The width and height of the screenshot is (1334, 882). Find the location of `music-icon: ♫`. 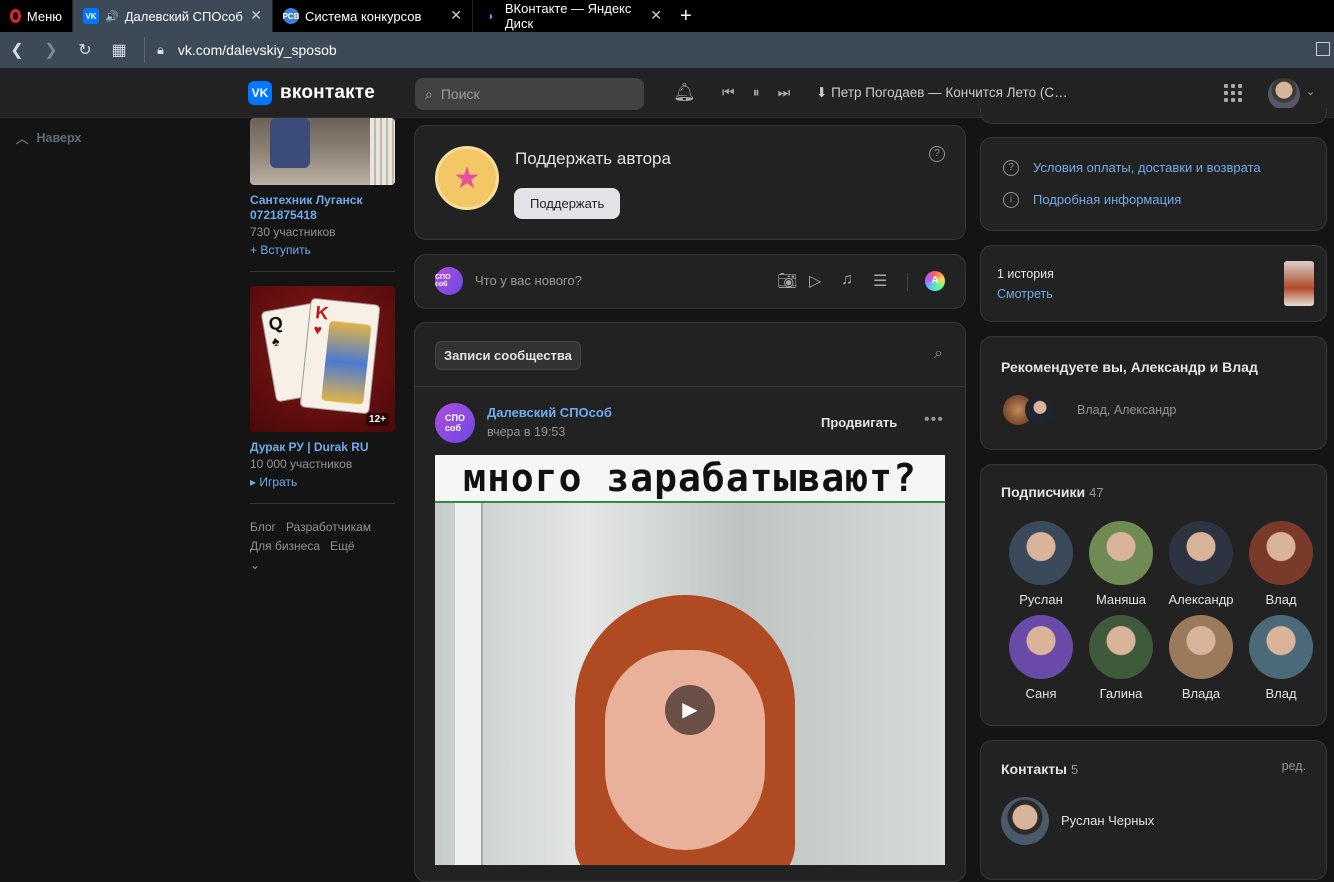

music-icon: ♫ is located at coordinates (847, 280).